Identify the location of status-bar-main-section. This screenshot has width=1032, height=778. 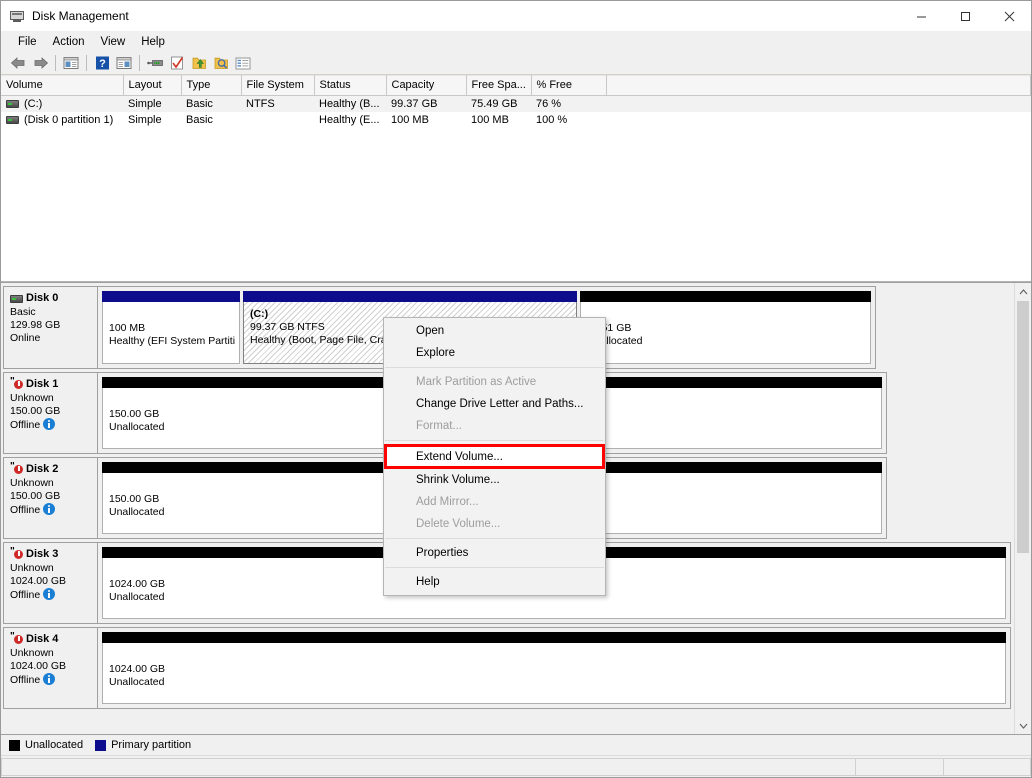
(428, 766).